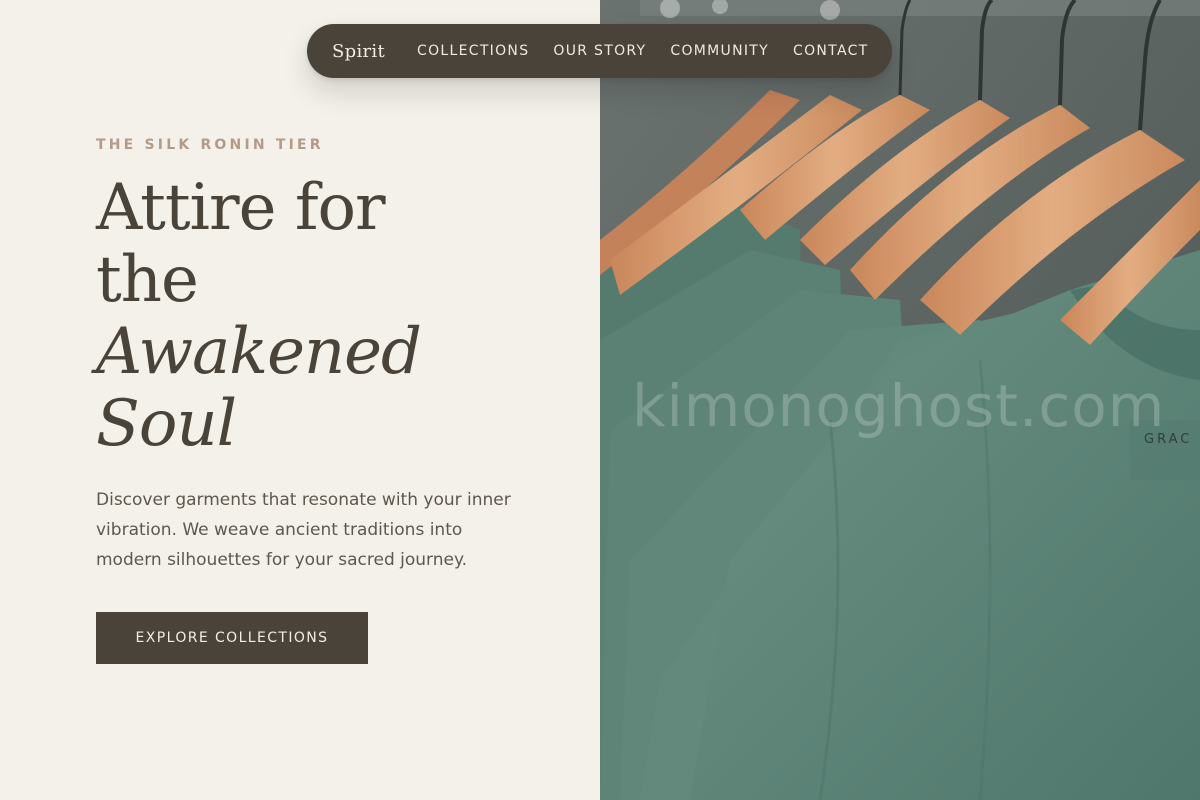 The width and height of the screenshot is (1200, 800). Describe the element at coordinates (719, 51) in the screenshot. I see `nav-link-community: COMMUNITY` at that location.